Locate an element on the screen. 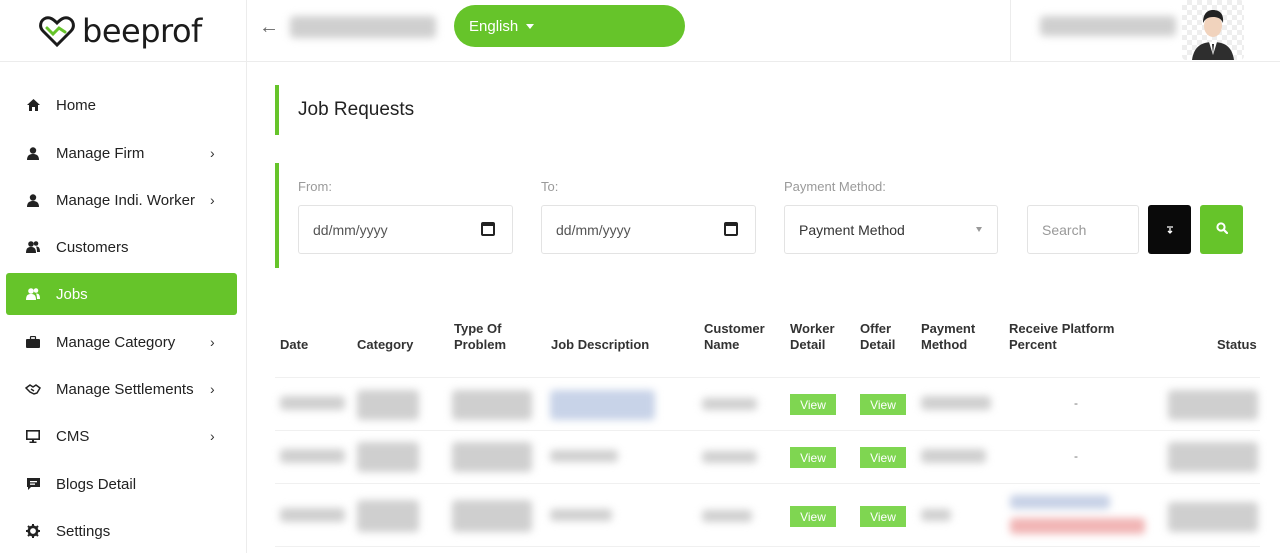 This screenshot has width=1280, height=553. cell-platform-percent-redacted is located at coordinates (1077, 526).